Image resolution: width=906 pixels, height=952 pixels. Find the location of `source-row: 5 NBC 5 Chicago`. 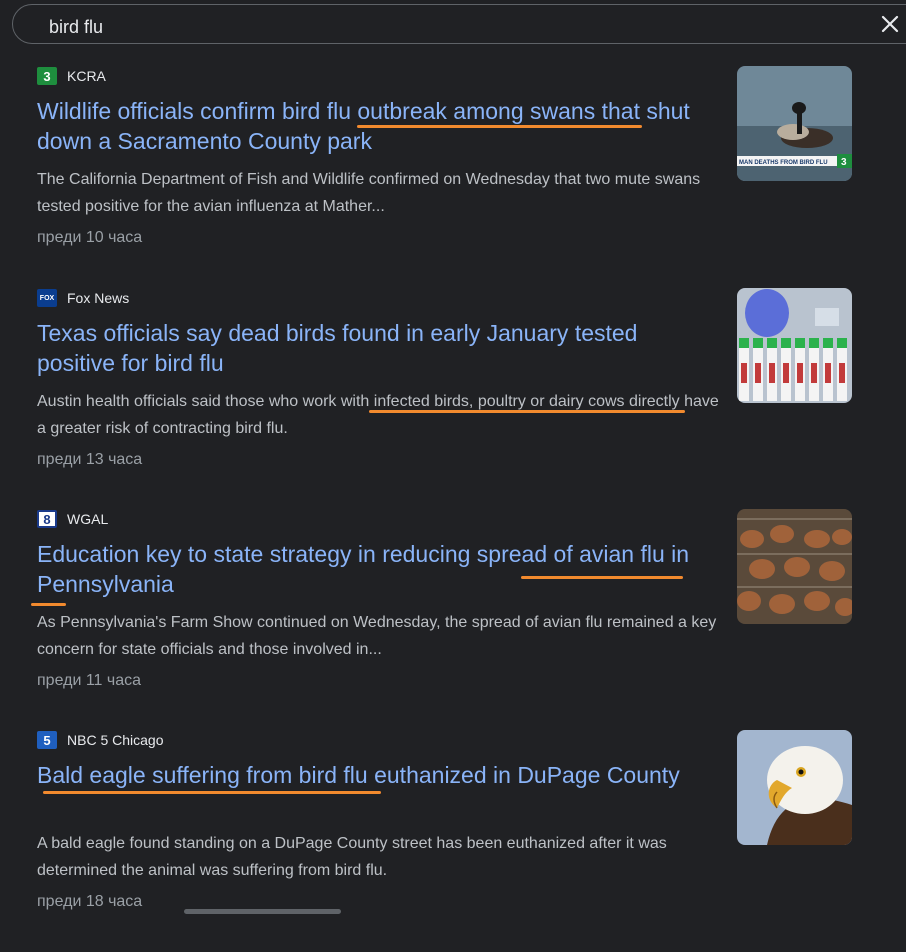

source-row: 5 NBC 5 Chicago is located at coordinates (100, 740).